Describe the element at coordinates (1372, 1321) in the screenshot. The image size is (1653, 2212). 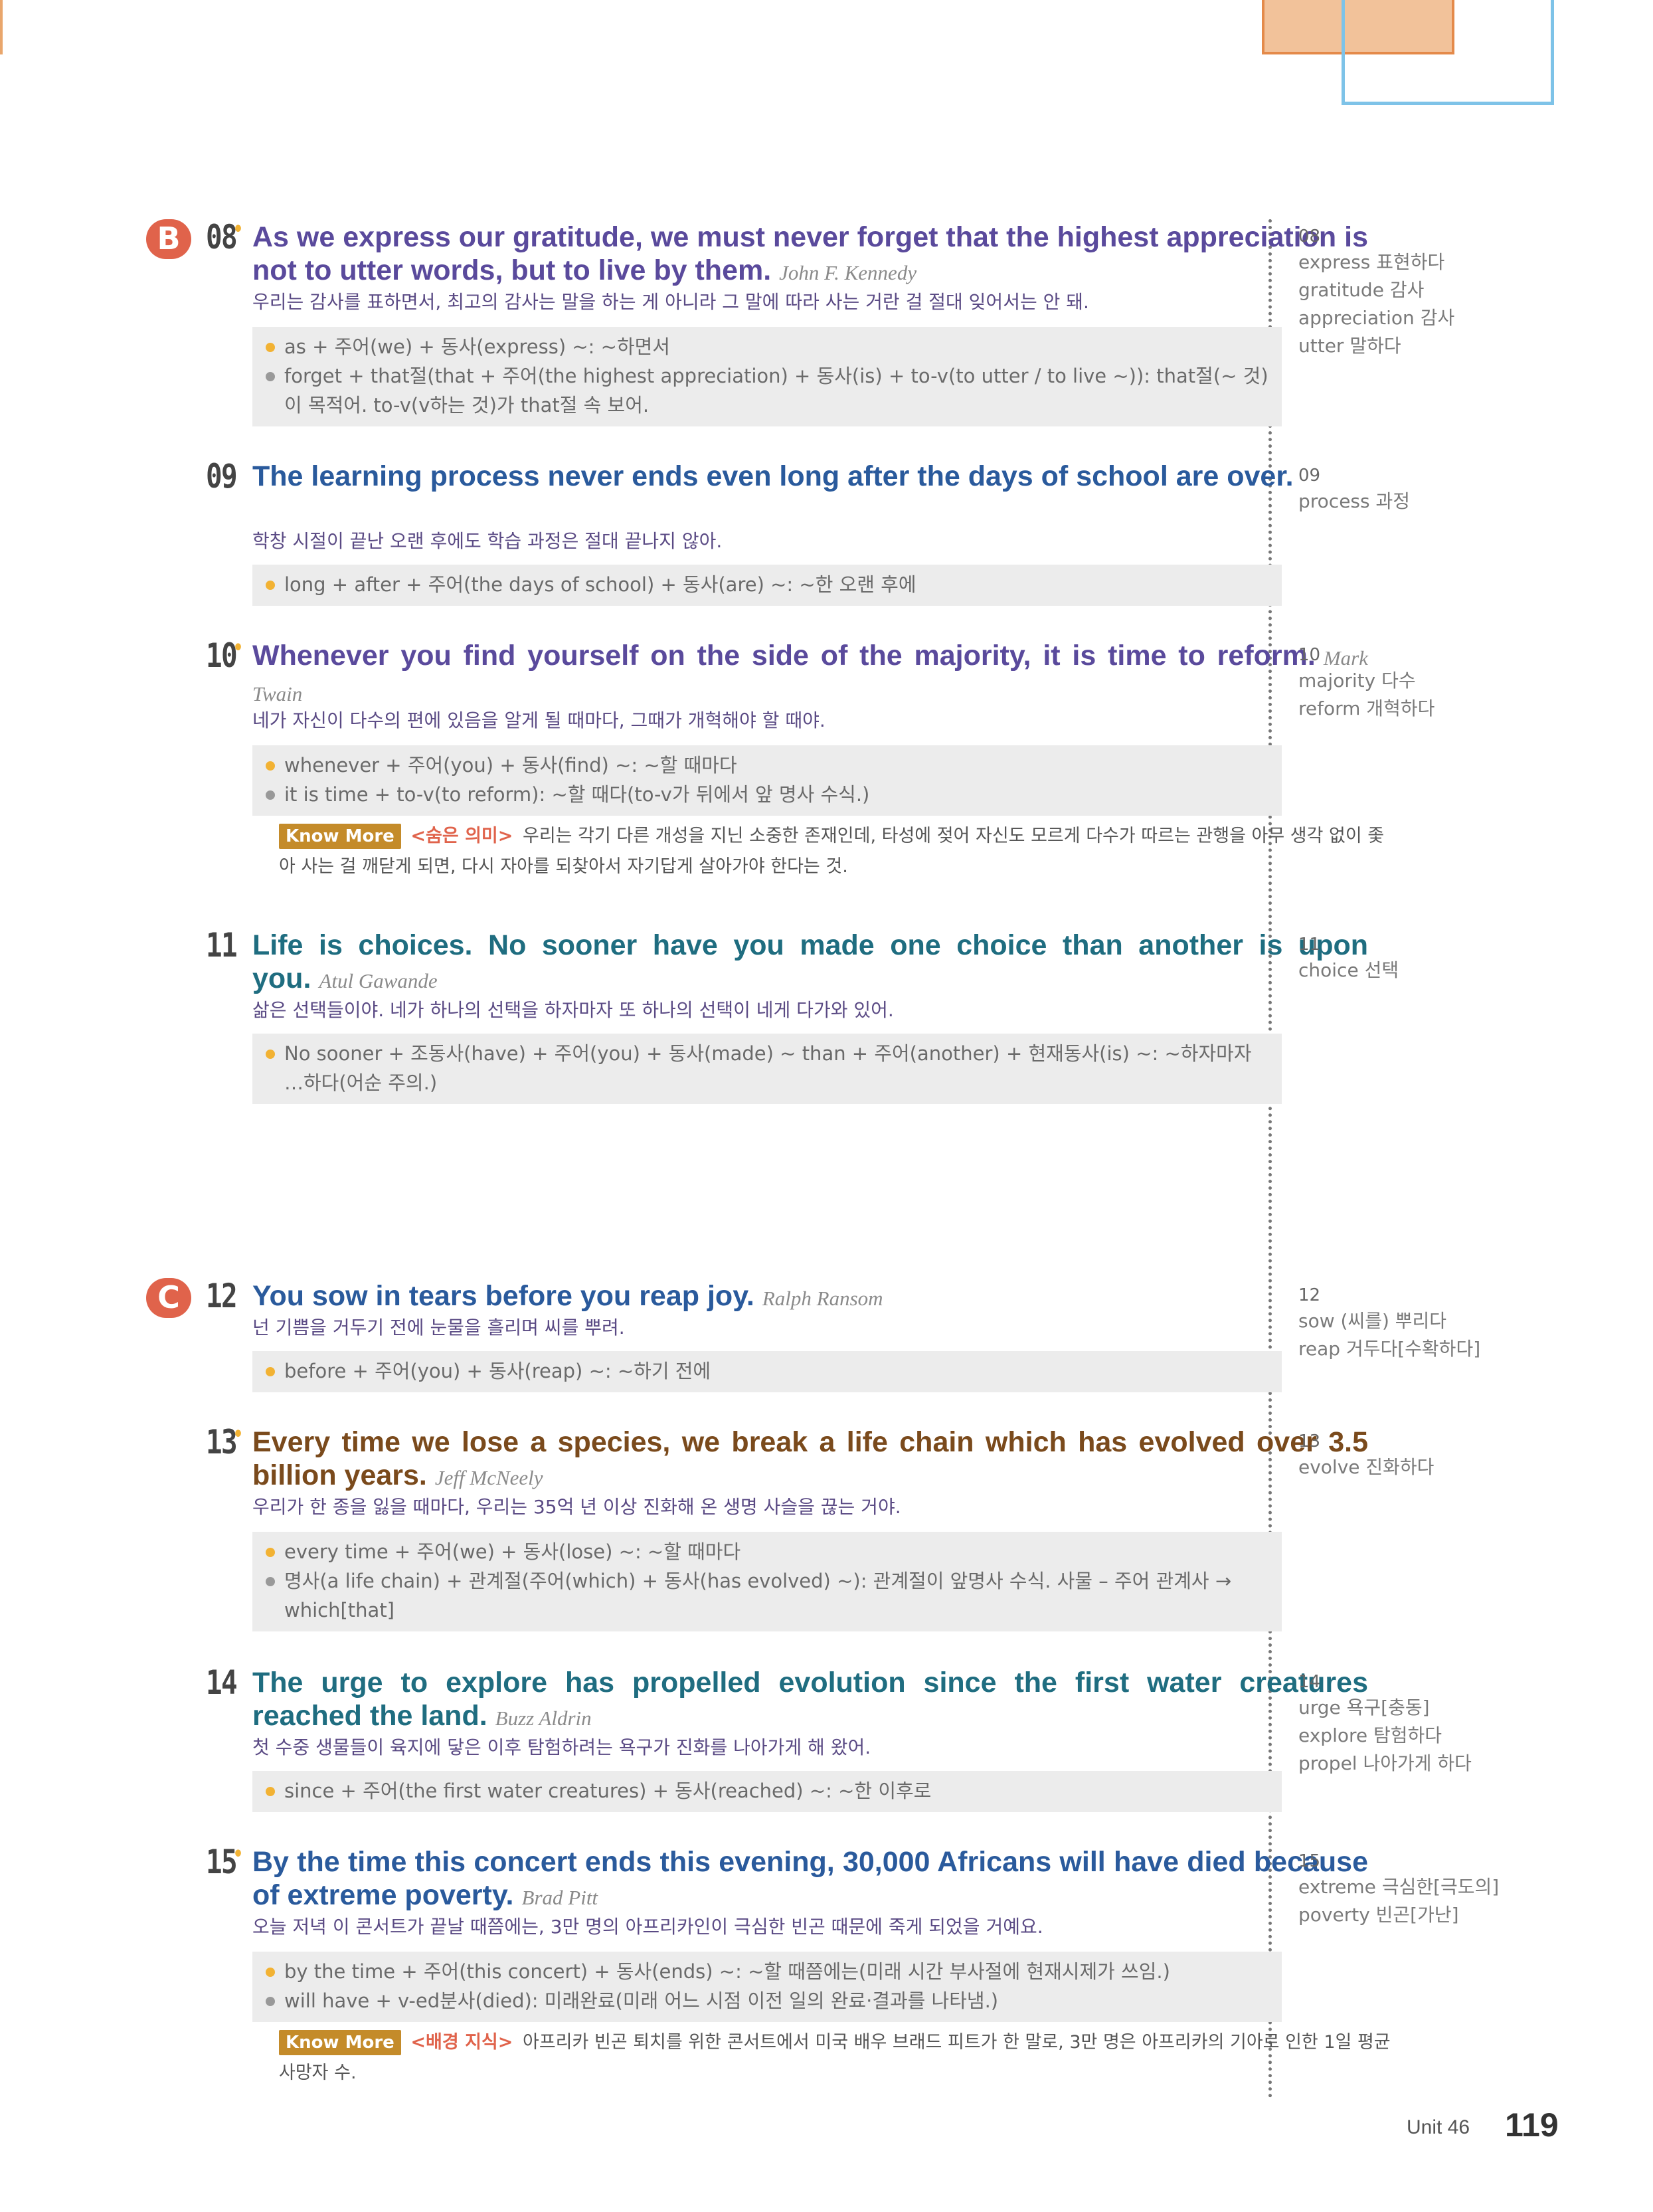
I see `vocab-entry: sow (씨를) 뿌리다` at that location.